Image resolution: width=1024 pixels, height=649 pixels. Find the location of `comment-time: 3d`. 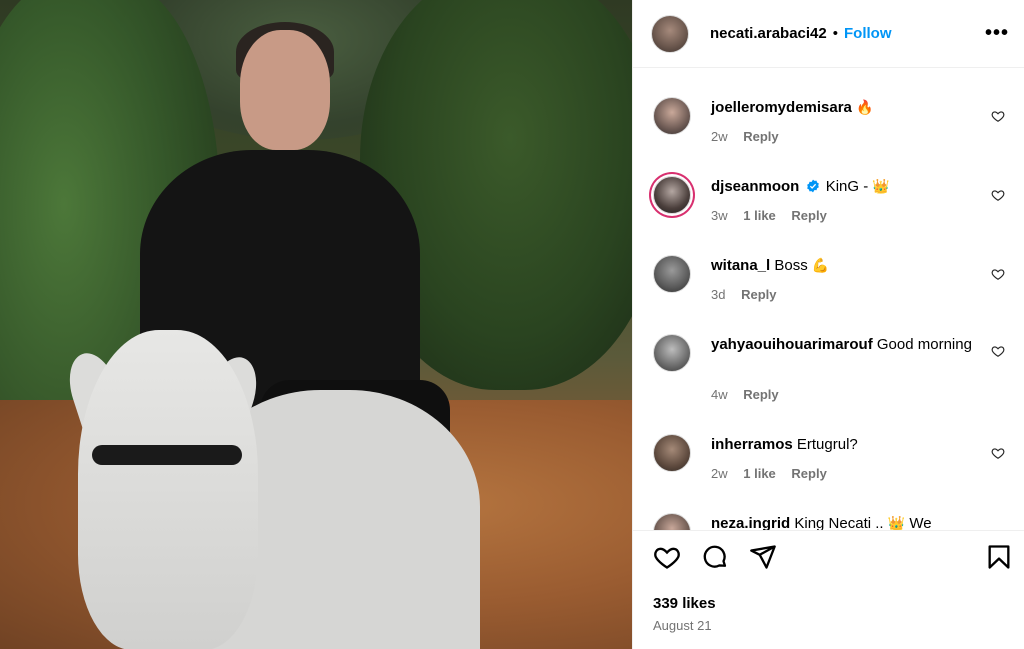

comment-time: 3d is located at coordinates (718, 294).